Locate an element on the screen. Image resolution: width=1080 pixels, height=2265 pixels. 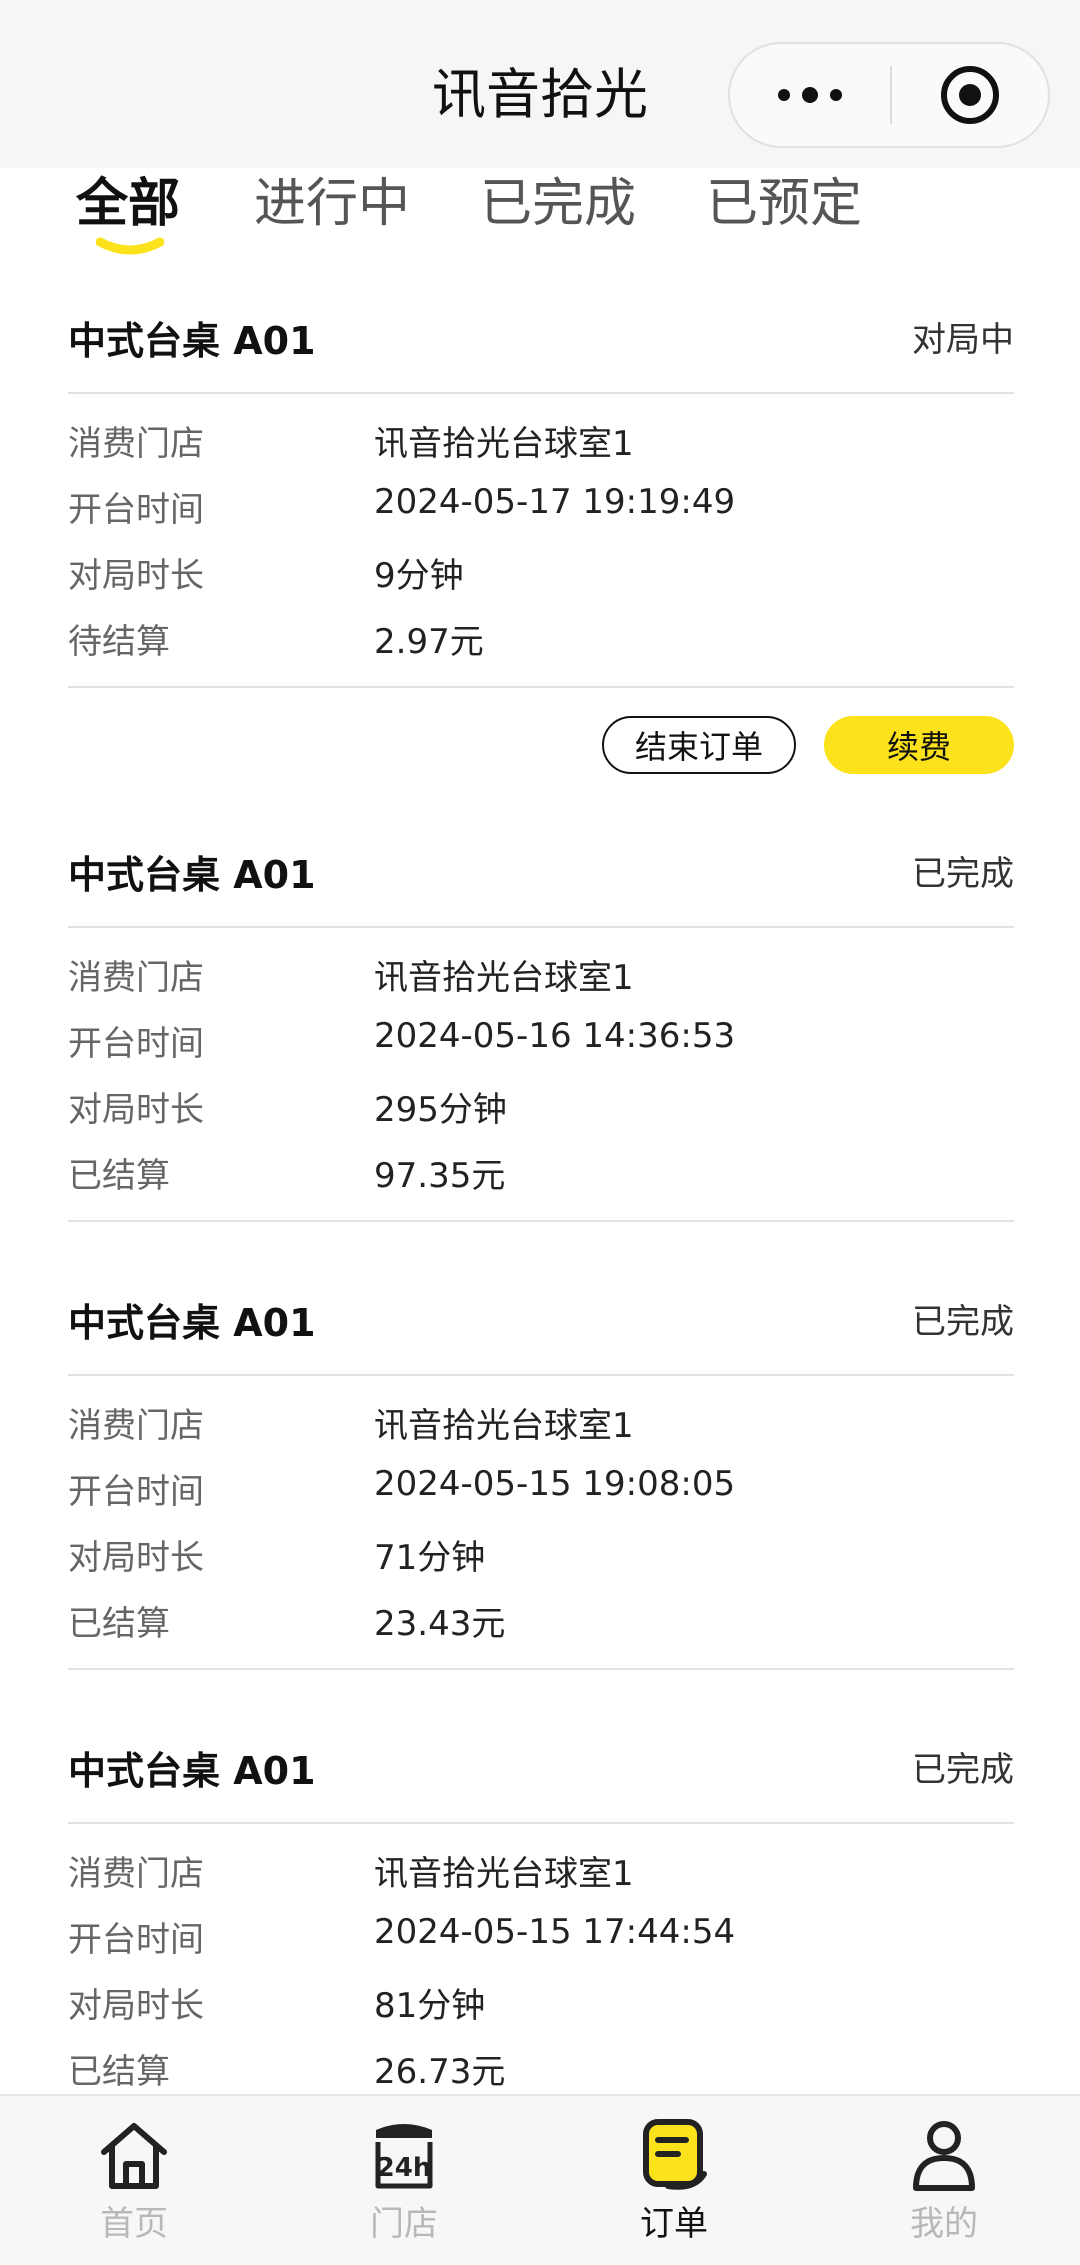
info-value: 295分钟 is located at coordinates (440, 1110).